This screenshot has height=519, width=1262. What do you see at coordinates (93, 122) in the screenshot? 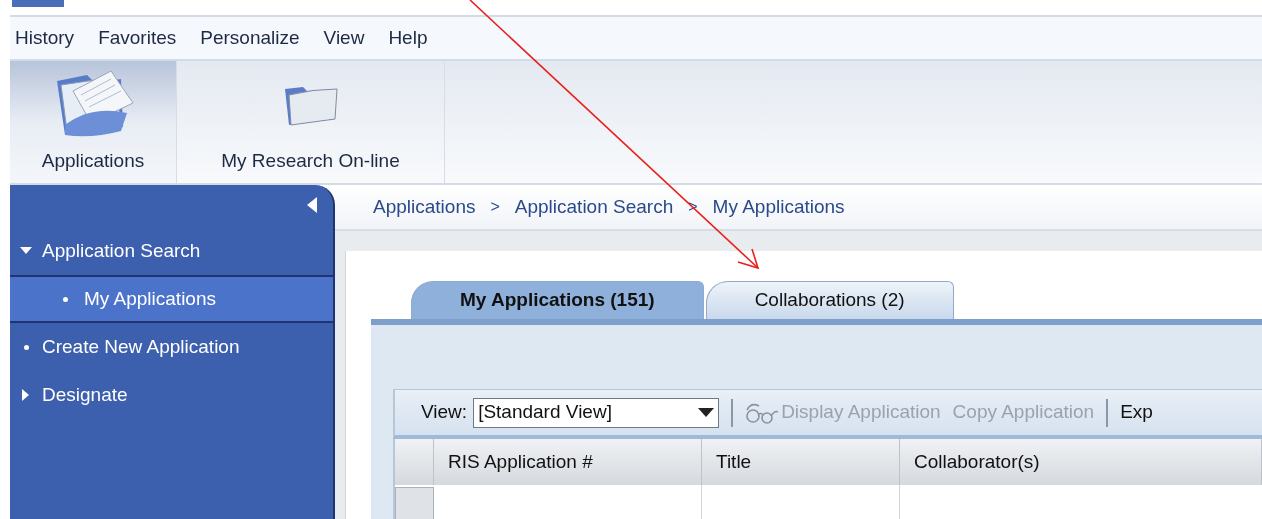
I see `launch-button: Applications` at bounding box center [93, 122].